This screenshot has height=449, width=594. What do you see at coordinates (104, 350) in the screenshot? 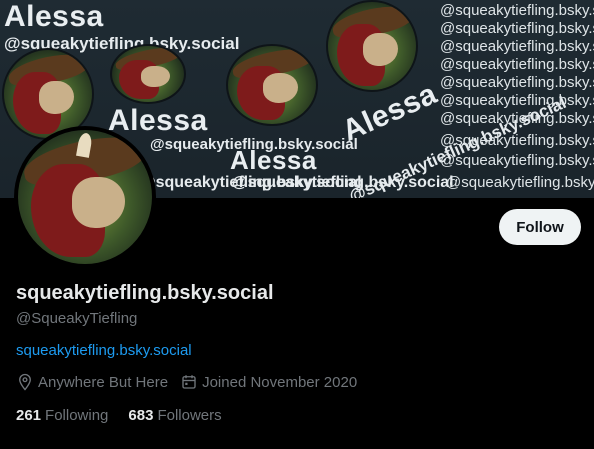
I see `website-link: squeakytiefling.bsky.social` at bounding box center [104, 350].